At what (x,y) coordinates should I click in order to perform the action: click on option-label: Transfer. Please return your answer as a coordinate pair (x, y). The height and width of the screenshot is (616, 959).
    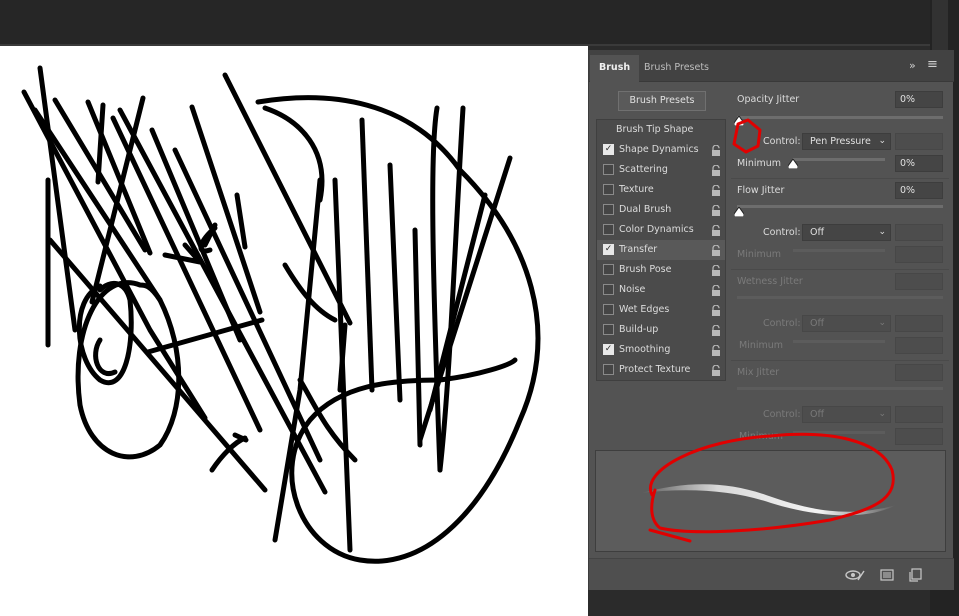
    Looking at the image, I should click on (638, 249).